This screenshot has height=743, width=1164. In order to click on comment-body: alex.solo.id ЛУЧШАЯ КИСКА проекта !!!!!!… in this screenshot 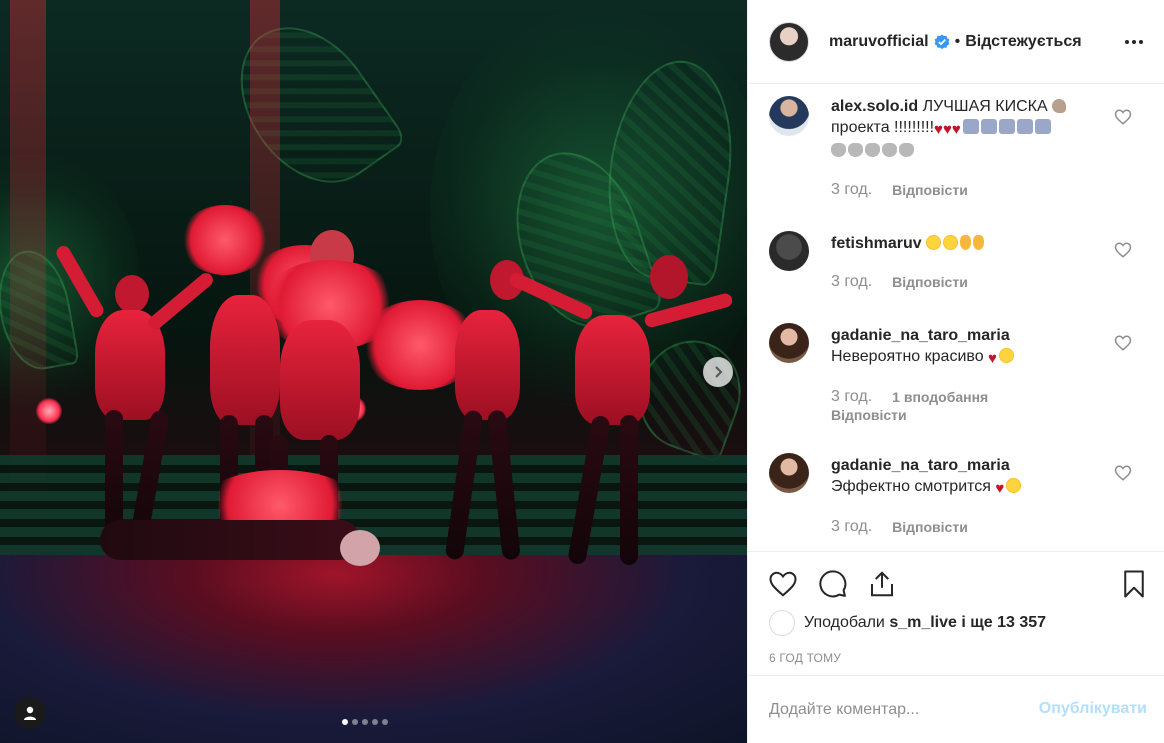, I will do `click(966, 128)`.